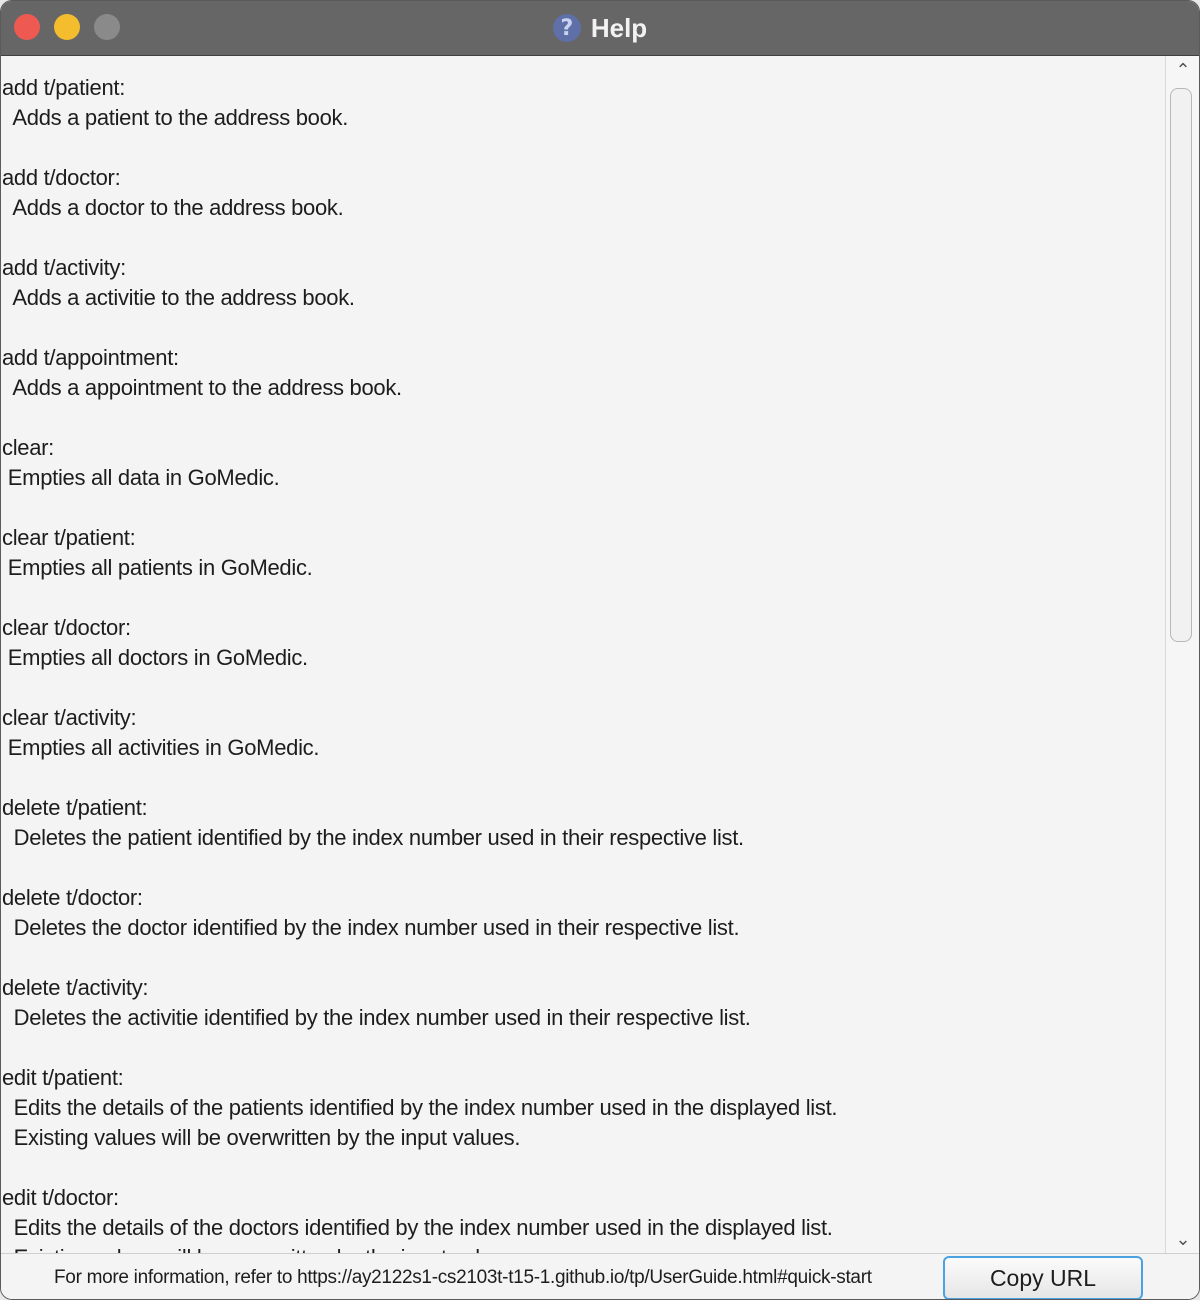 This screenshot has width=1200, height=1300. What do you see at coordinates (1043, 1277) in the screenshot?
I see `copy-url-button: Copy URL` at bounding box center [1043, 1277].